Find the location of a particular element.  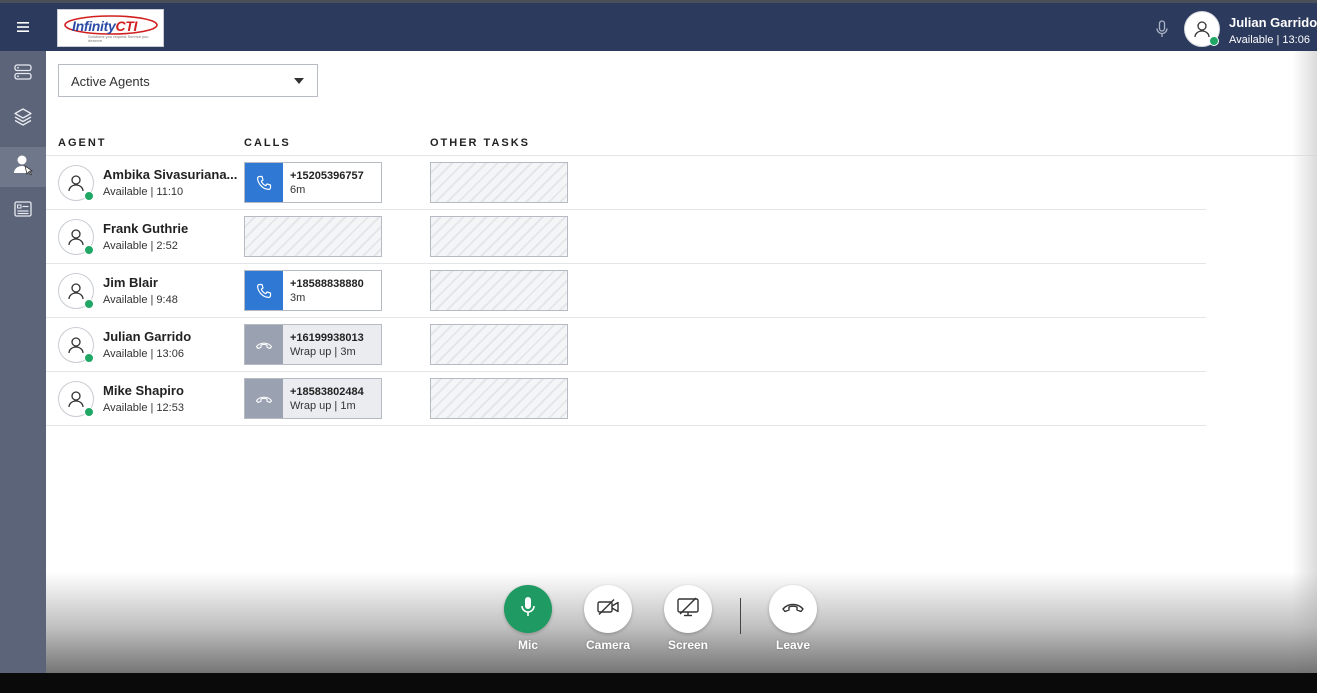

screen-share-button is located at coordinates (688, 609).